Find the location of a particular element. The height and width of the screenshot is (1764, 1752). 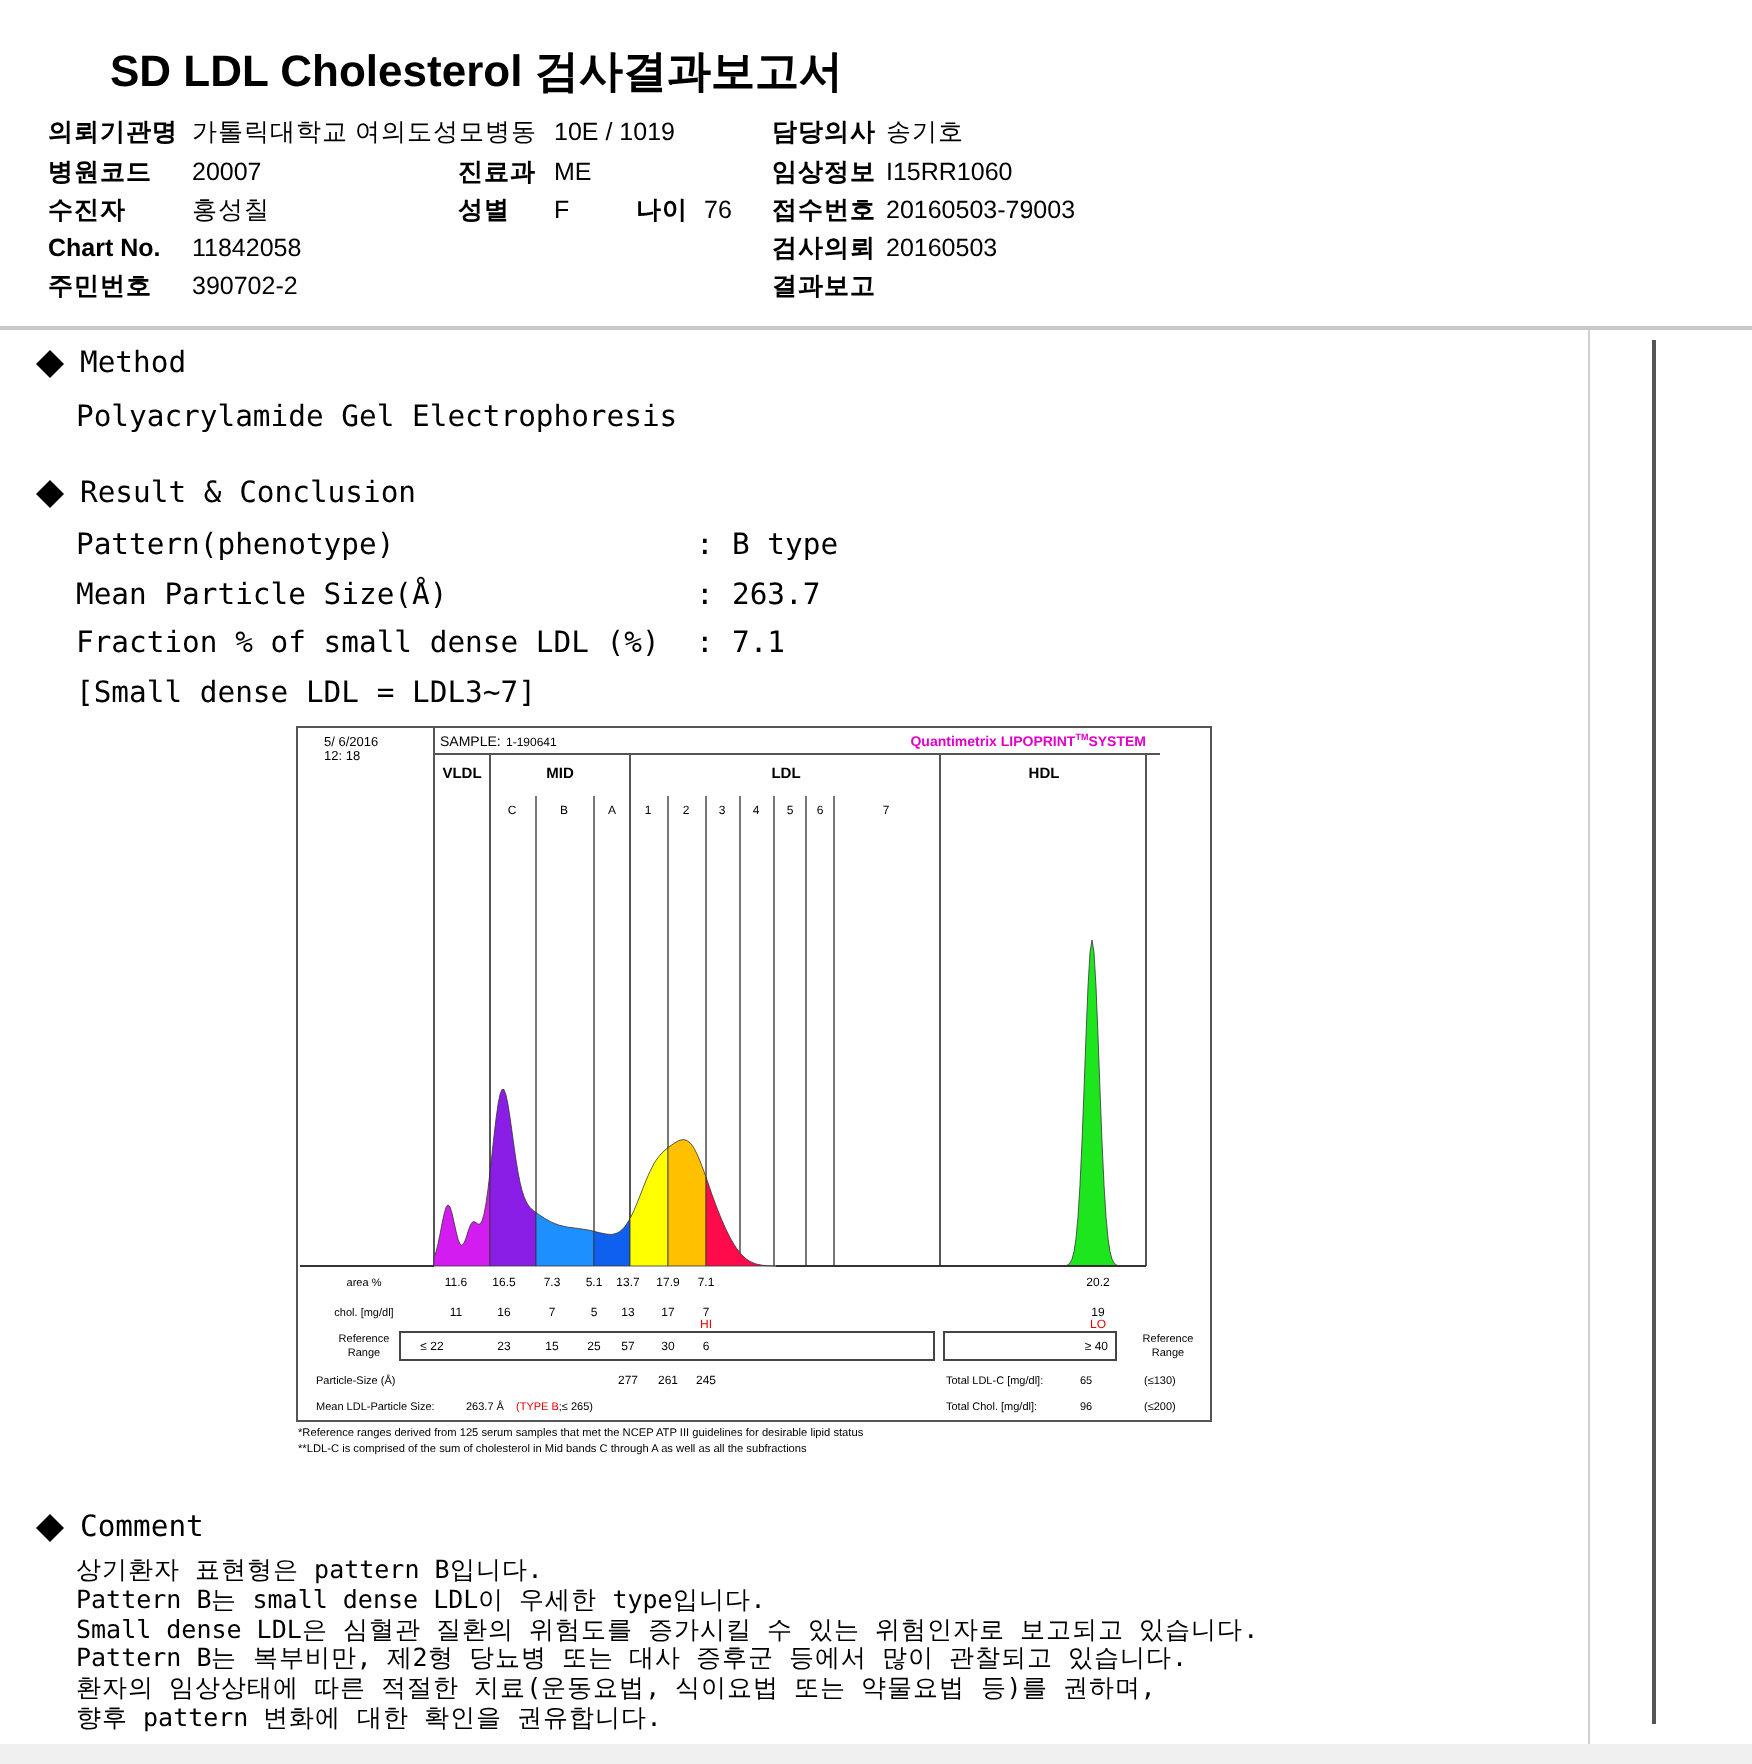

field-label: 수진자 is located at coordinates (88, 210).